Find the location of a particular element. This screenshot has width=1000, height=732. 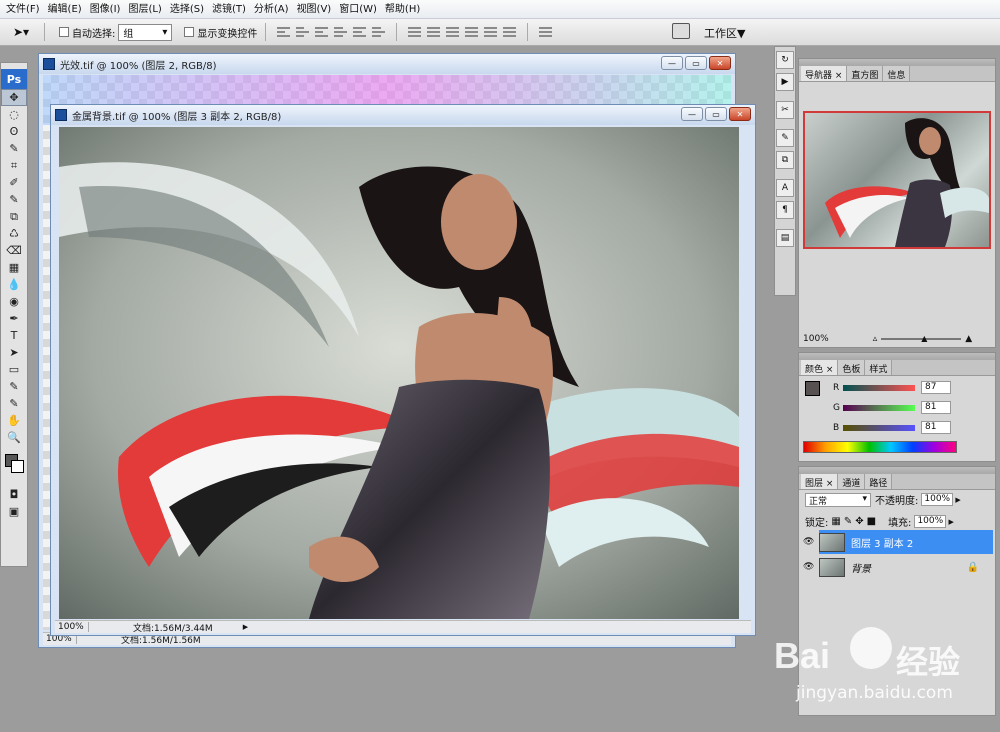

maximize-button: ▭ is located at coordinates (716, 114).